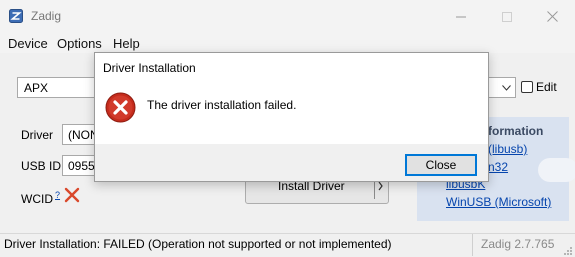 This screenshot has width=575, height=257. What do you see at coordinates (472, 245) in the screenshot?
I see `status-divider` at bounding box center [472, 245].